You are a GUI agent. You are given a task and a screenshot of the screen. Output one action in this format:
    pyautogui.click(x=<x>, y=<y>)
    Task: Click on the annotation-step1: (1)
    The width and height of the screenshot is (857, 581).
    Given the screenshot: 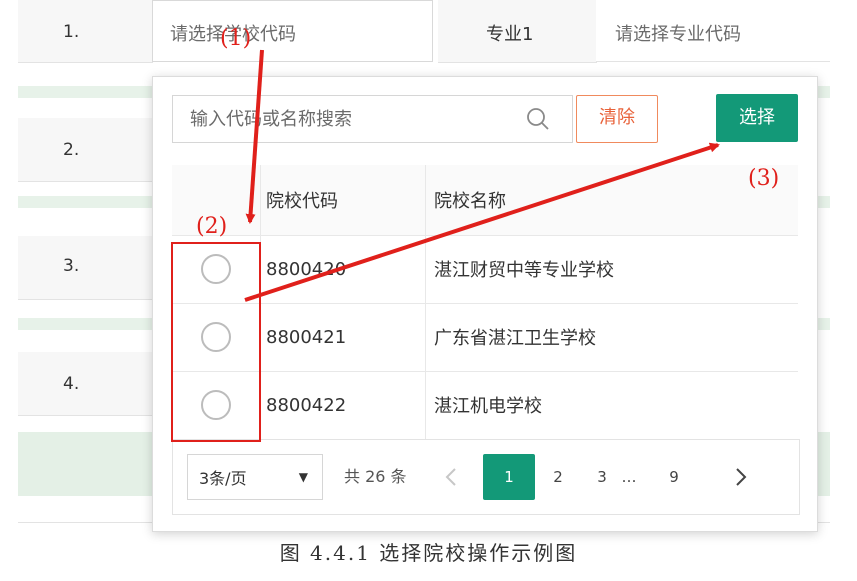 What is the action you would take?
    pyautogui.click(x=236, y=38)
    